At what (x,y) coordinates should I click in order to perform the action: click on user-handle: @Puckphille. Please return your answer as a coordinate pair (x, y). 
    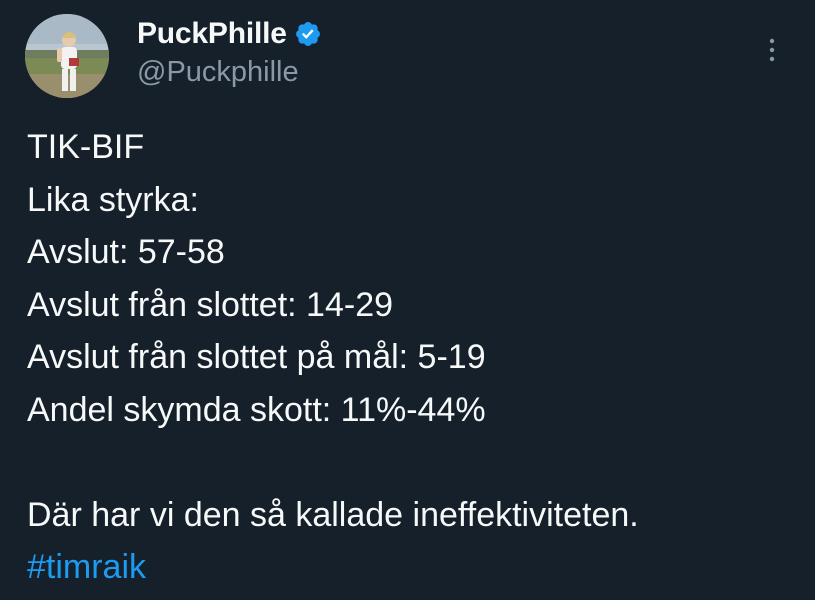
    Looking at the image, I should click on (229, 72).